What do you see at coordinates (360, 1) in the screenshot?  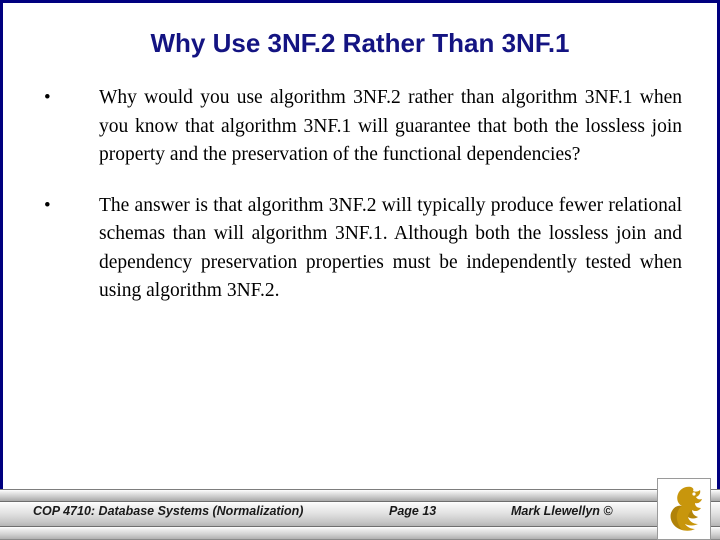 I see `slide-frame-top-border` at bounding box center [360, 1].